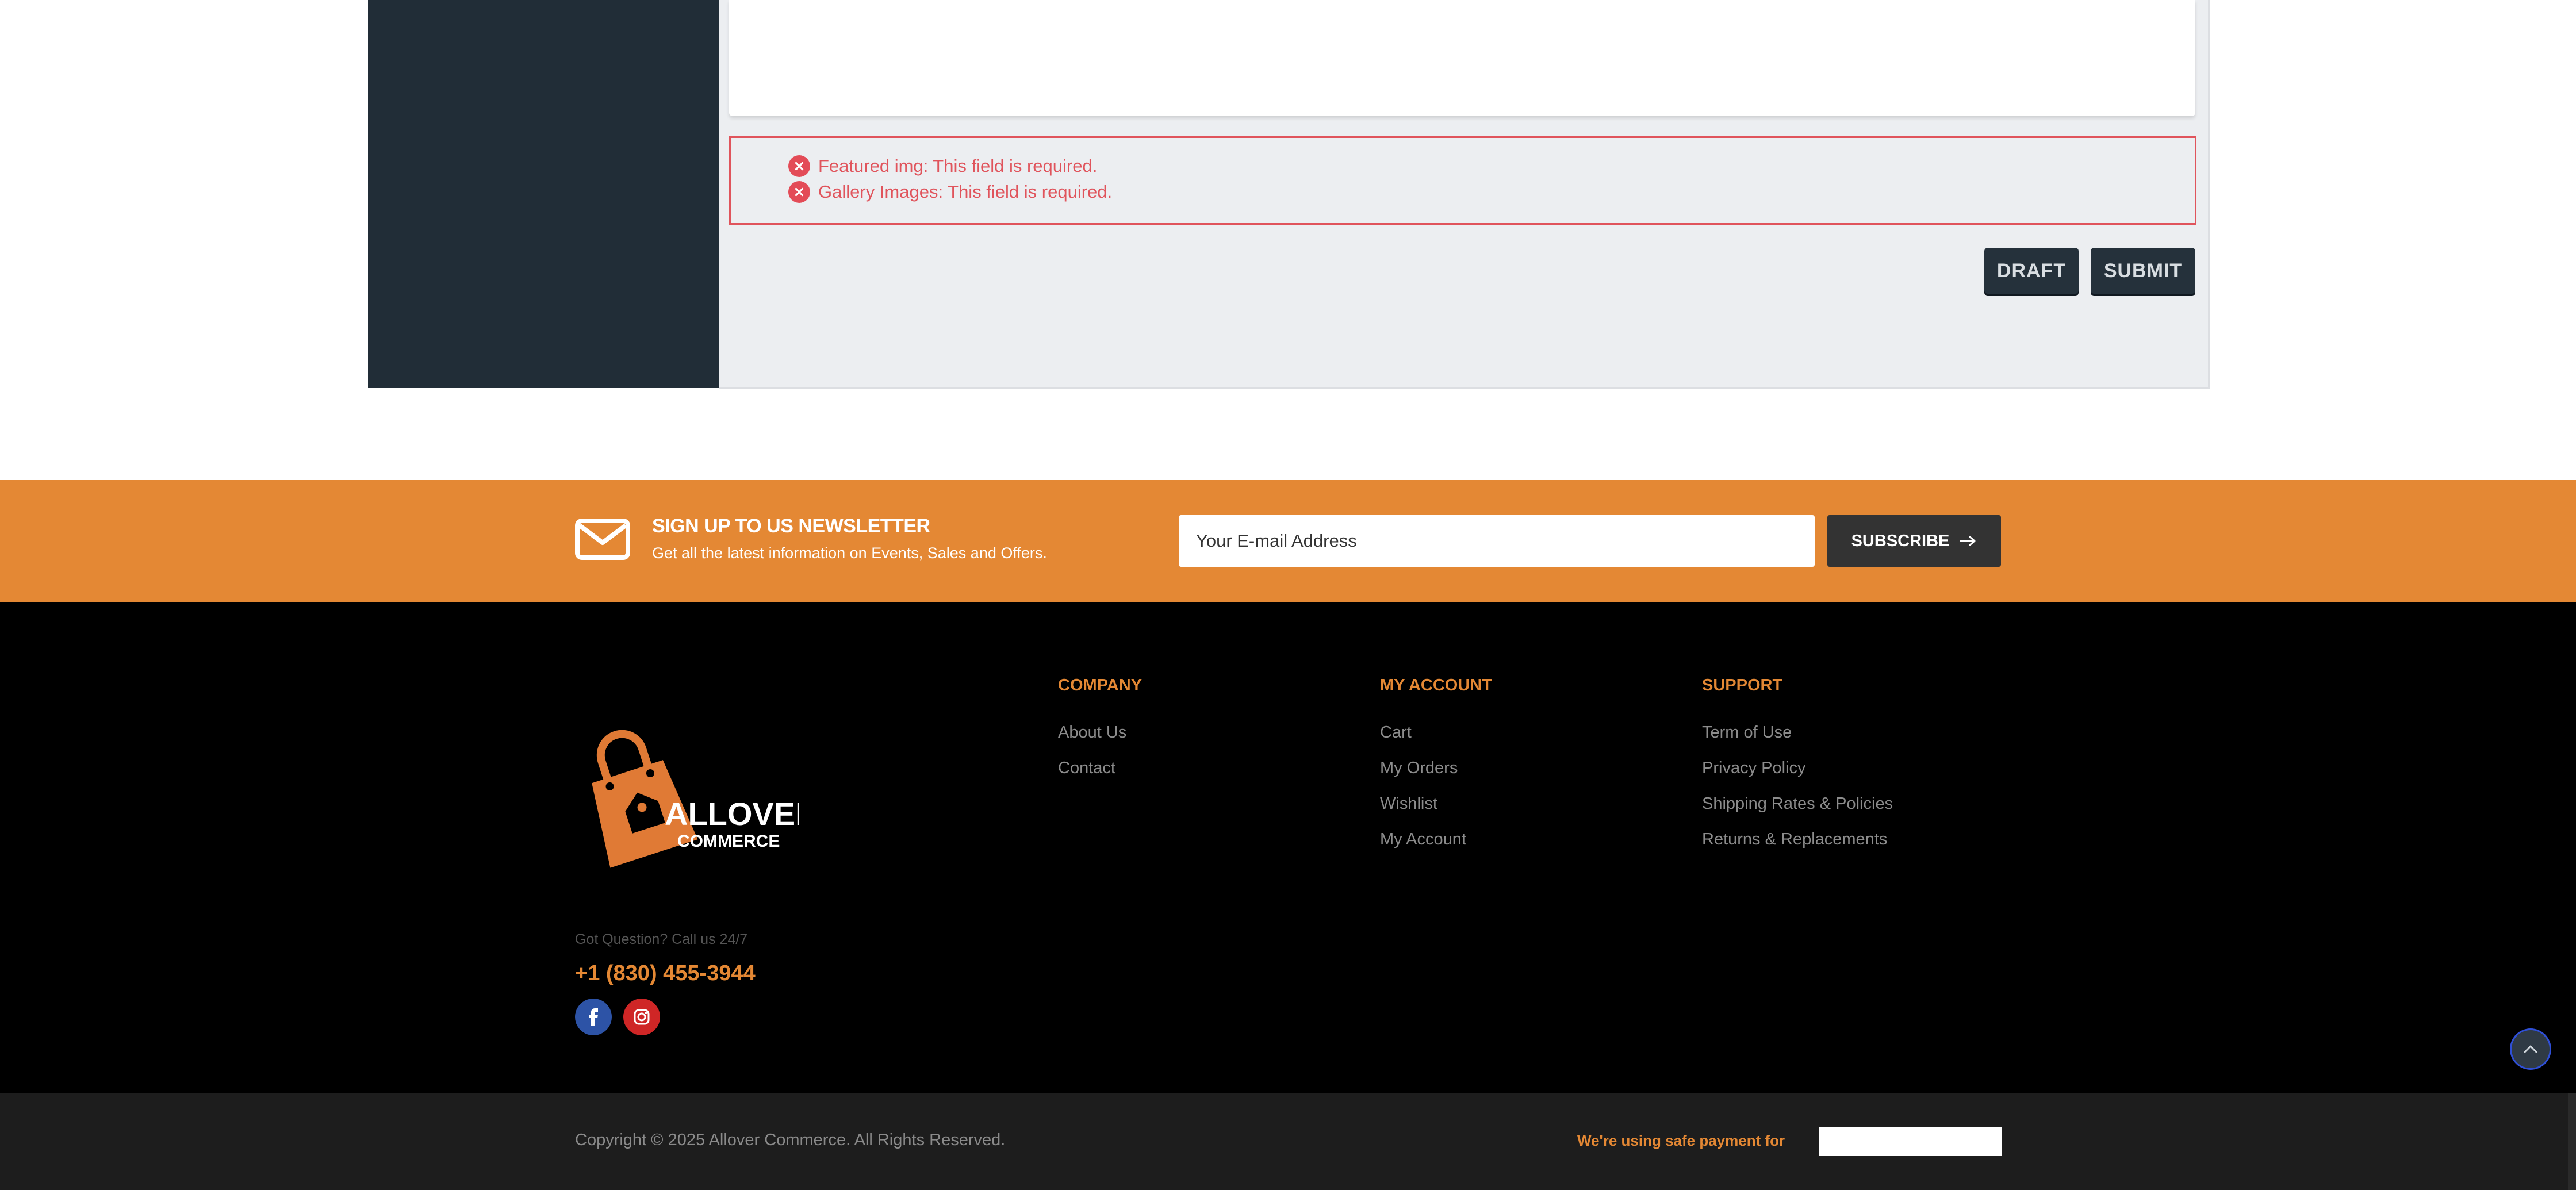 The width and height of the screenshot is (2576, 1190). Describe the element at coordinates (661, 939) in the screenshot. I see `call-label: Got Question? Call us 24/7` at that location.